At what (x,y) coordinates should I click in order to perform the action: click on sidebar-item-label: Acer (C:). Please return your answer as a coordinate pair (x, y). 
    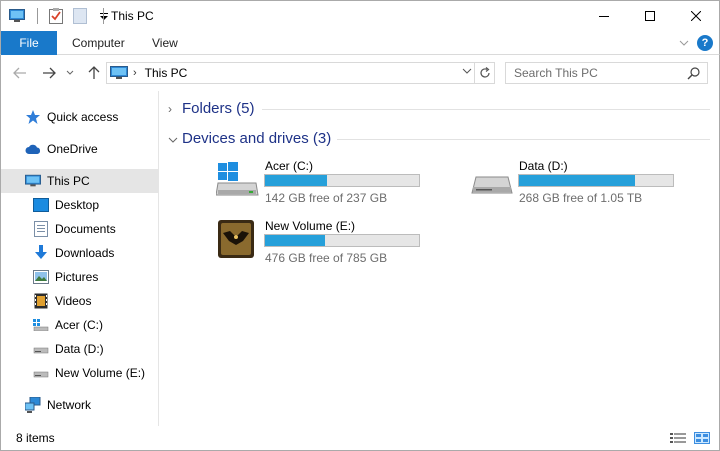
    Looking at the image, I should click on (79, 325).